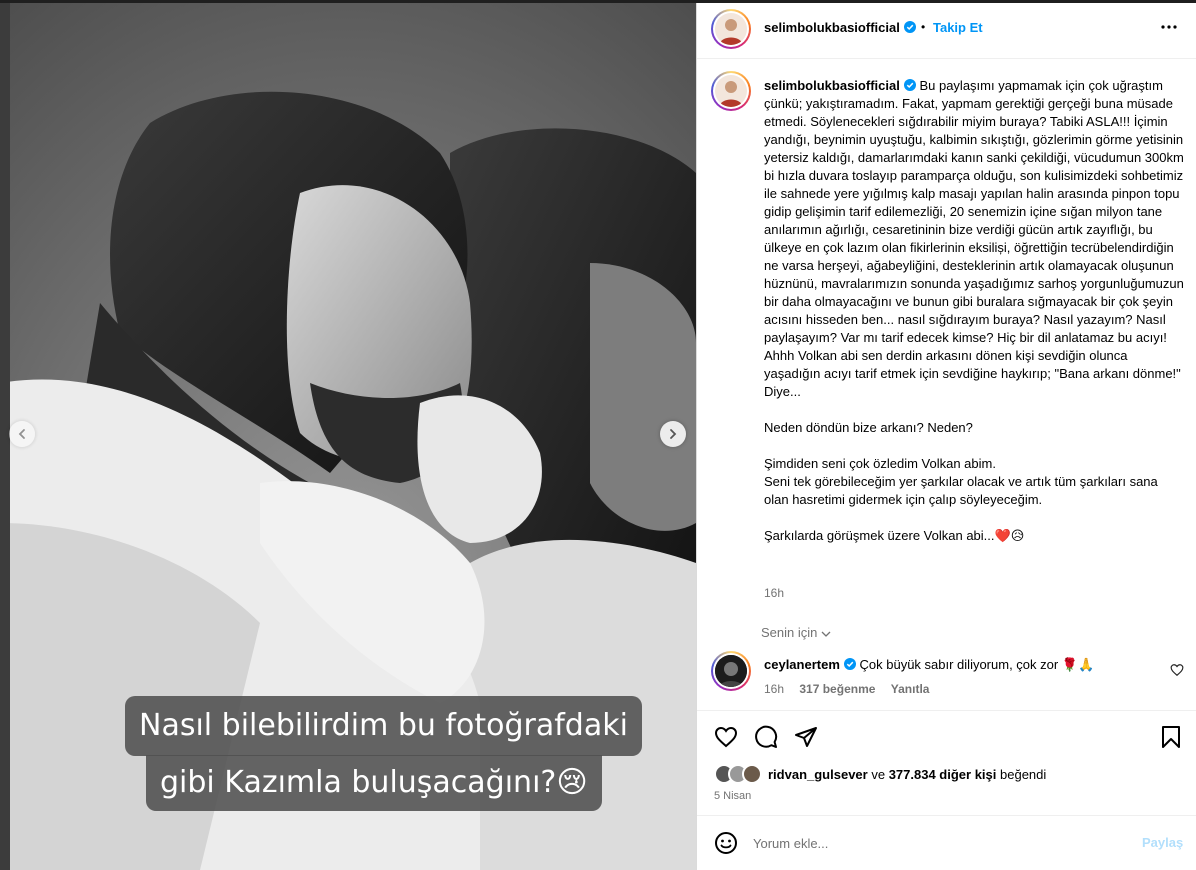  What do you see at coordinates (840, 85) in the screenshot?
I see `caption-username: selimbolukbasiofficial` at bounding box center [840, 85].